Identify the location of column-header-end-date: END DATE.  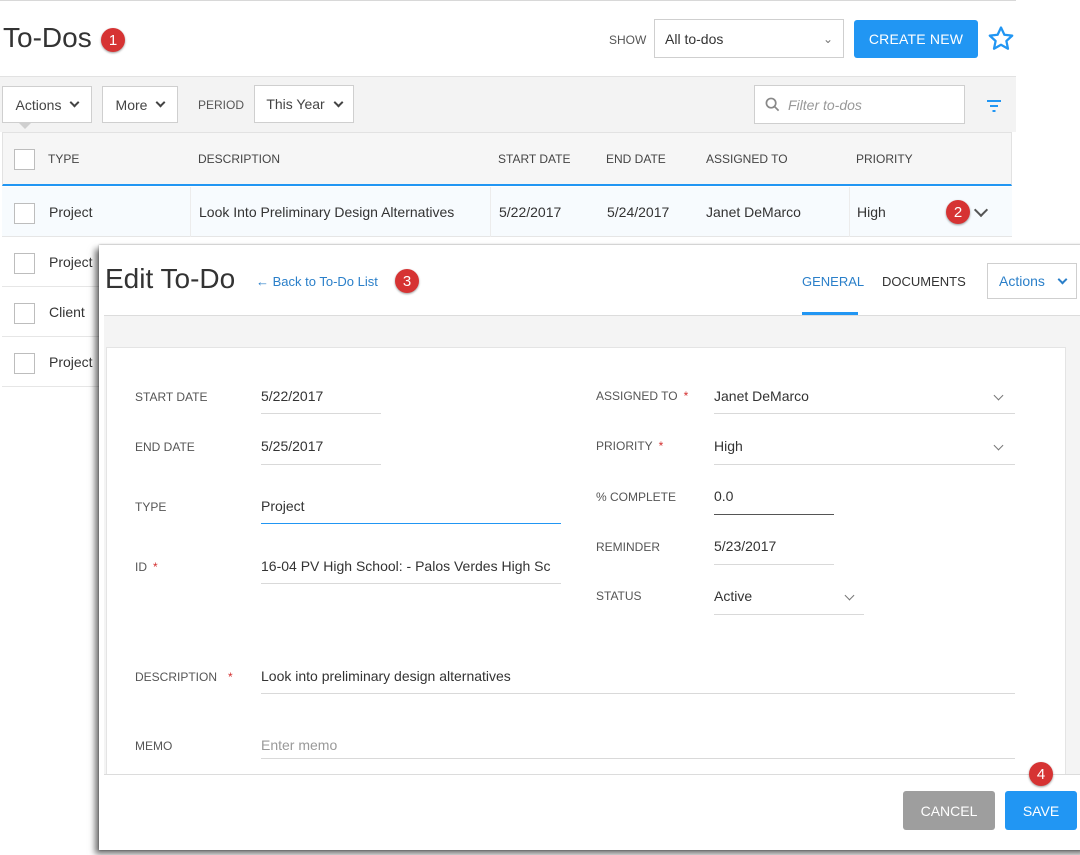
(636, 159).